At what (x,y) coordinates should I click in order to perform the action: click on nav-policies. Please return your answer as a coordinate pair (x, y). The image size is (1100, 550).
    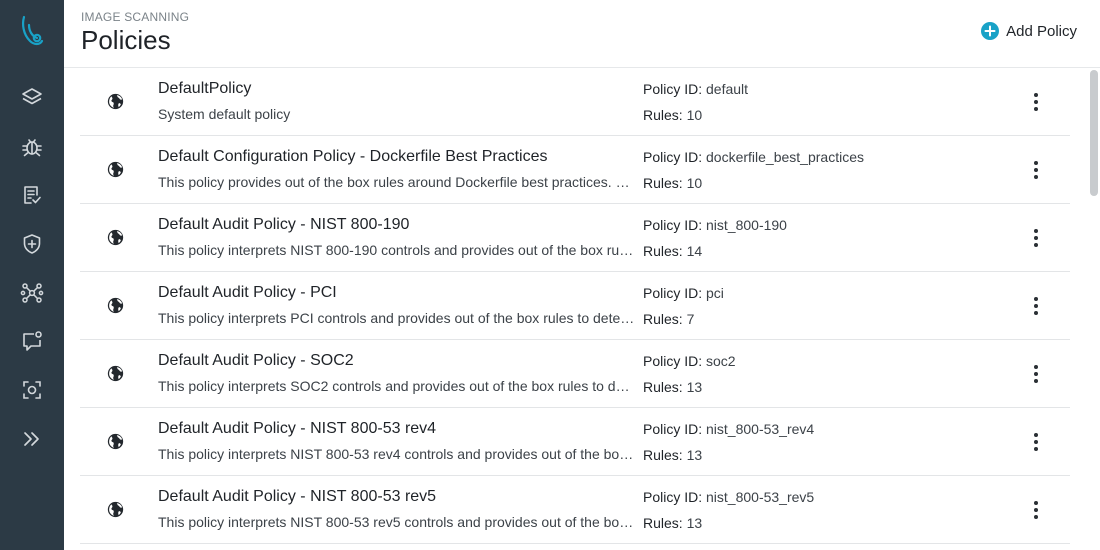
    Looking at the image, I should click on (32, 246).